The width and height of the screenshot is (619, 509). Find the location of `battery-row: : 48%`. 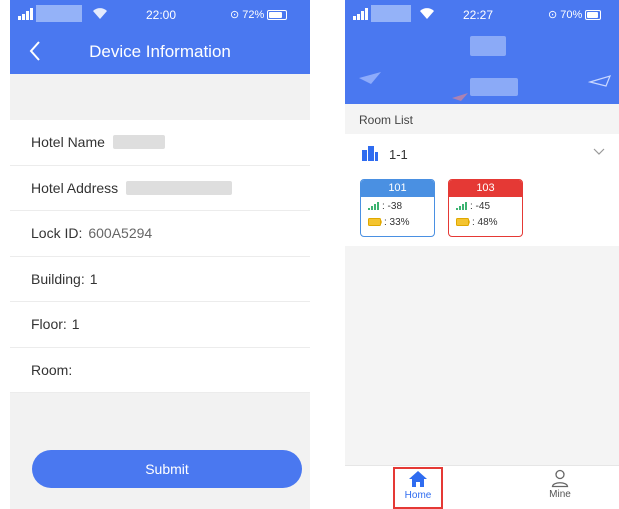

battery-row: : 48% is located at coordinates (485, 222).